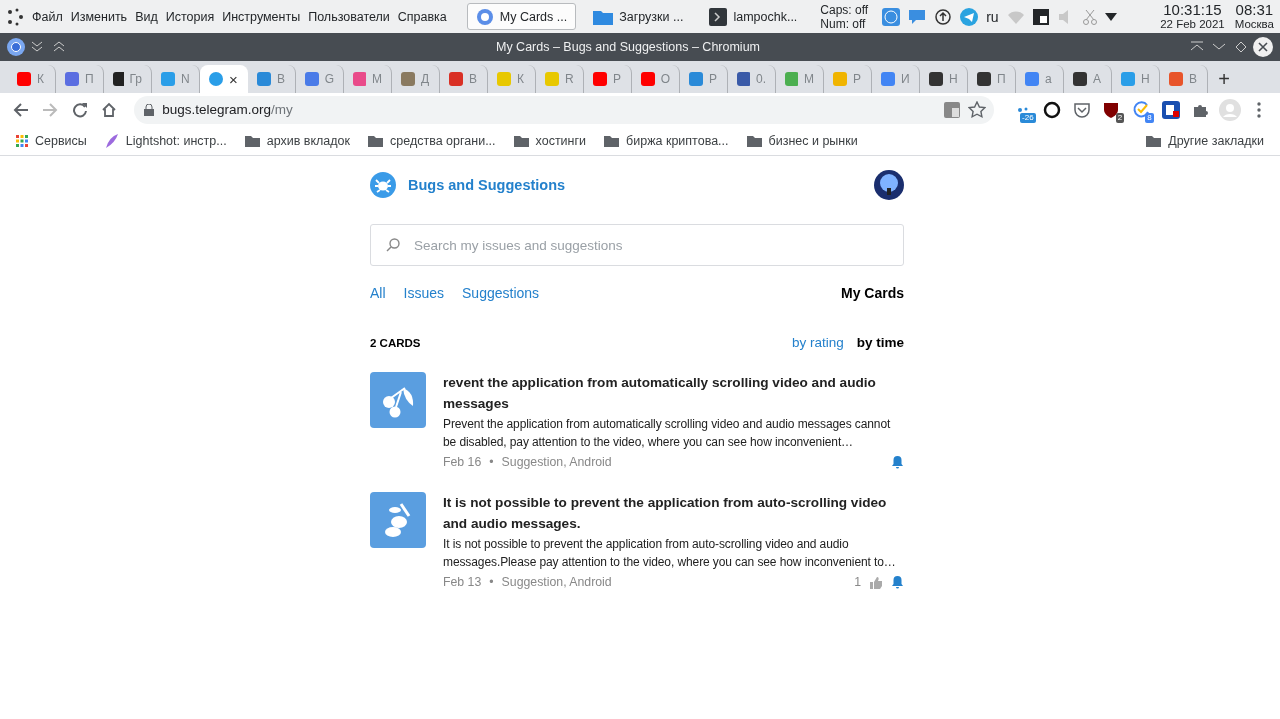  I want to click on shield-icon, so click(1111, 109).